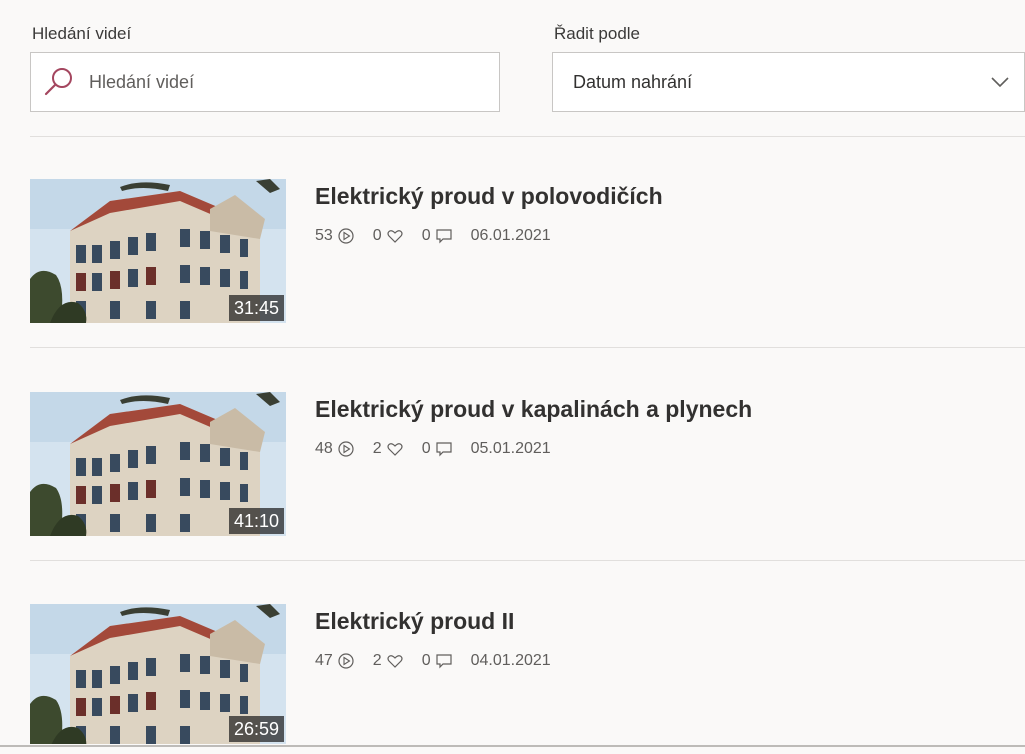 The height and width of the screenshot is (754, 1025). I want to click on video-duration: 31:45, so click(256, 308).